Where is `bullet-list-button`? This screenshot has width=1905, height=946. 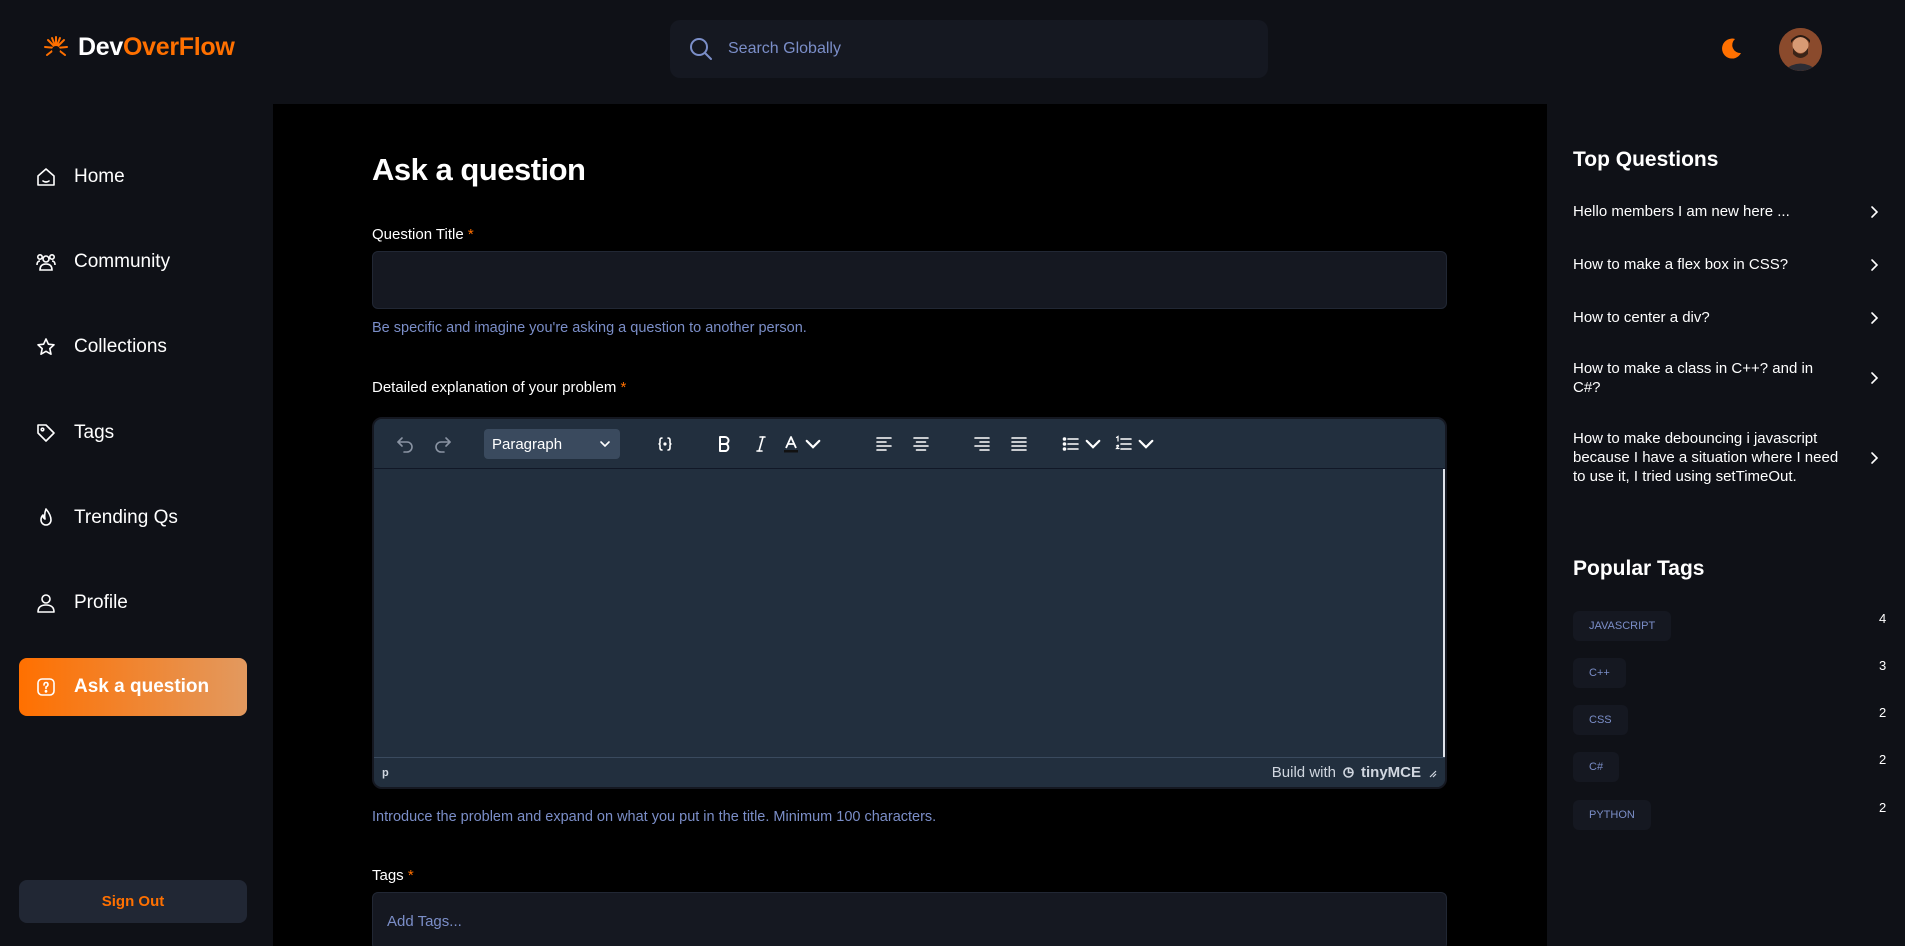
bullet-list-button is located at coordinates (1082, 444).